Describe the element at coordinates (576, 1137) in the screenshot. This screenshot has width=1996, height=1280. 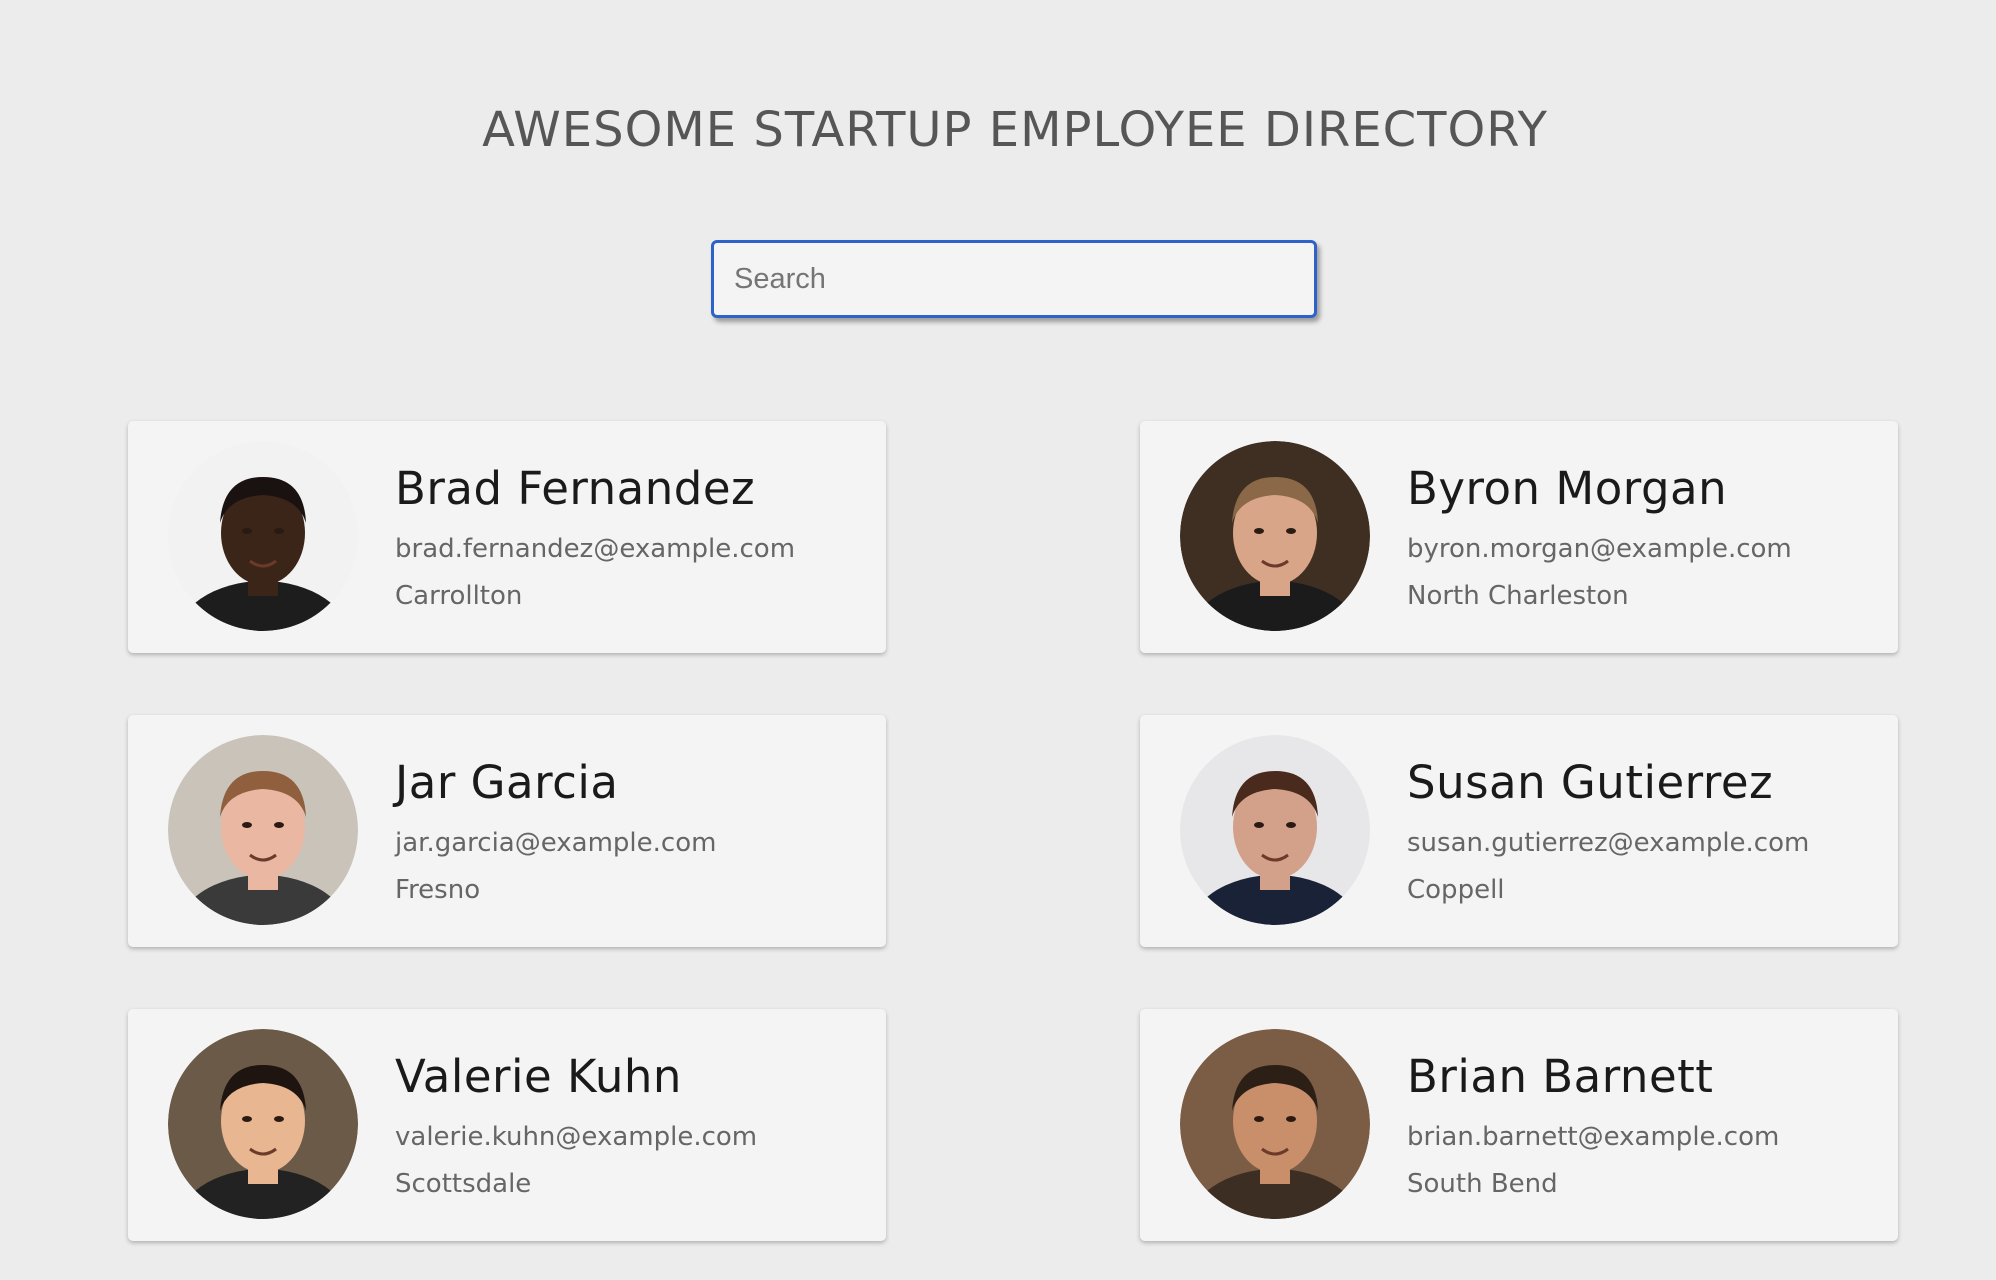
I see `employee-email: valerie.kuhn@example.com` at that location.